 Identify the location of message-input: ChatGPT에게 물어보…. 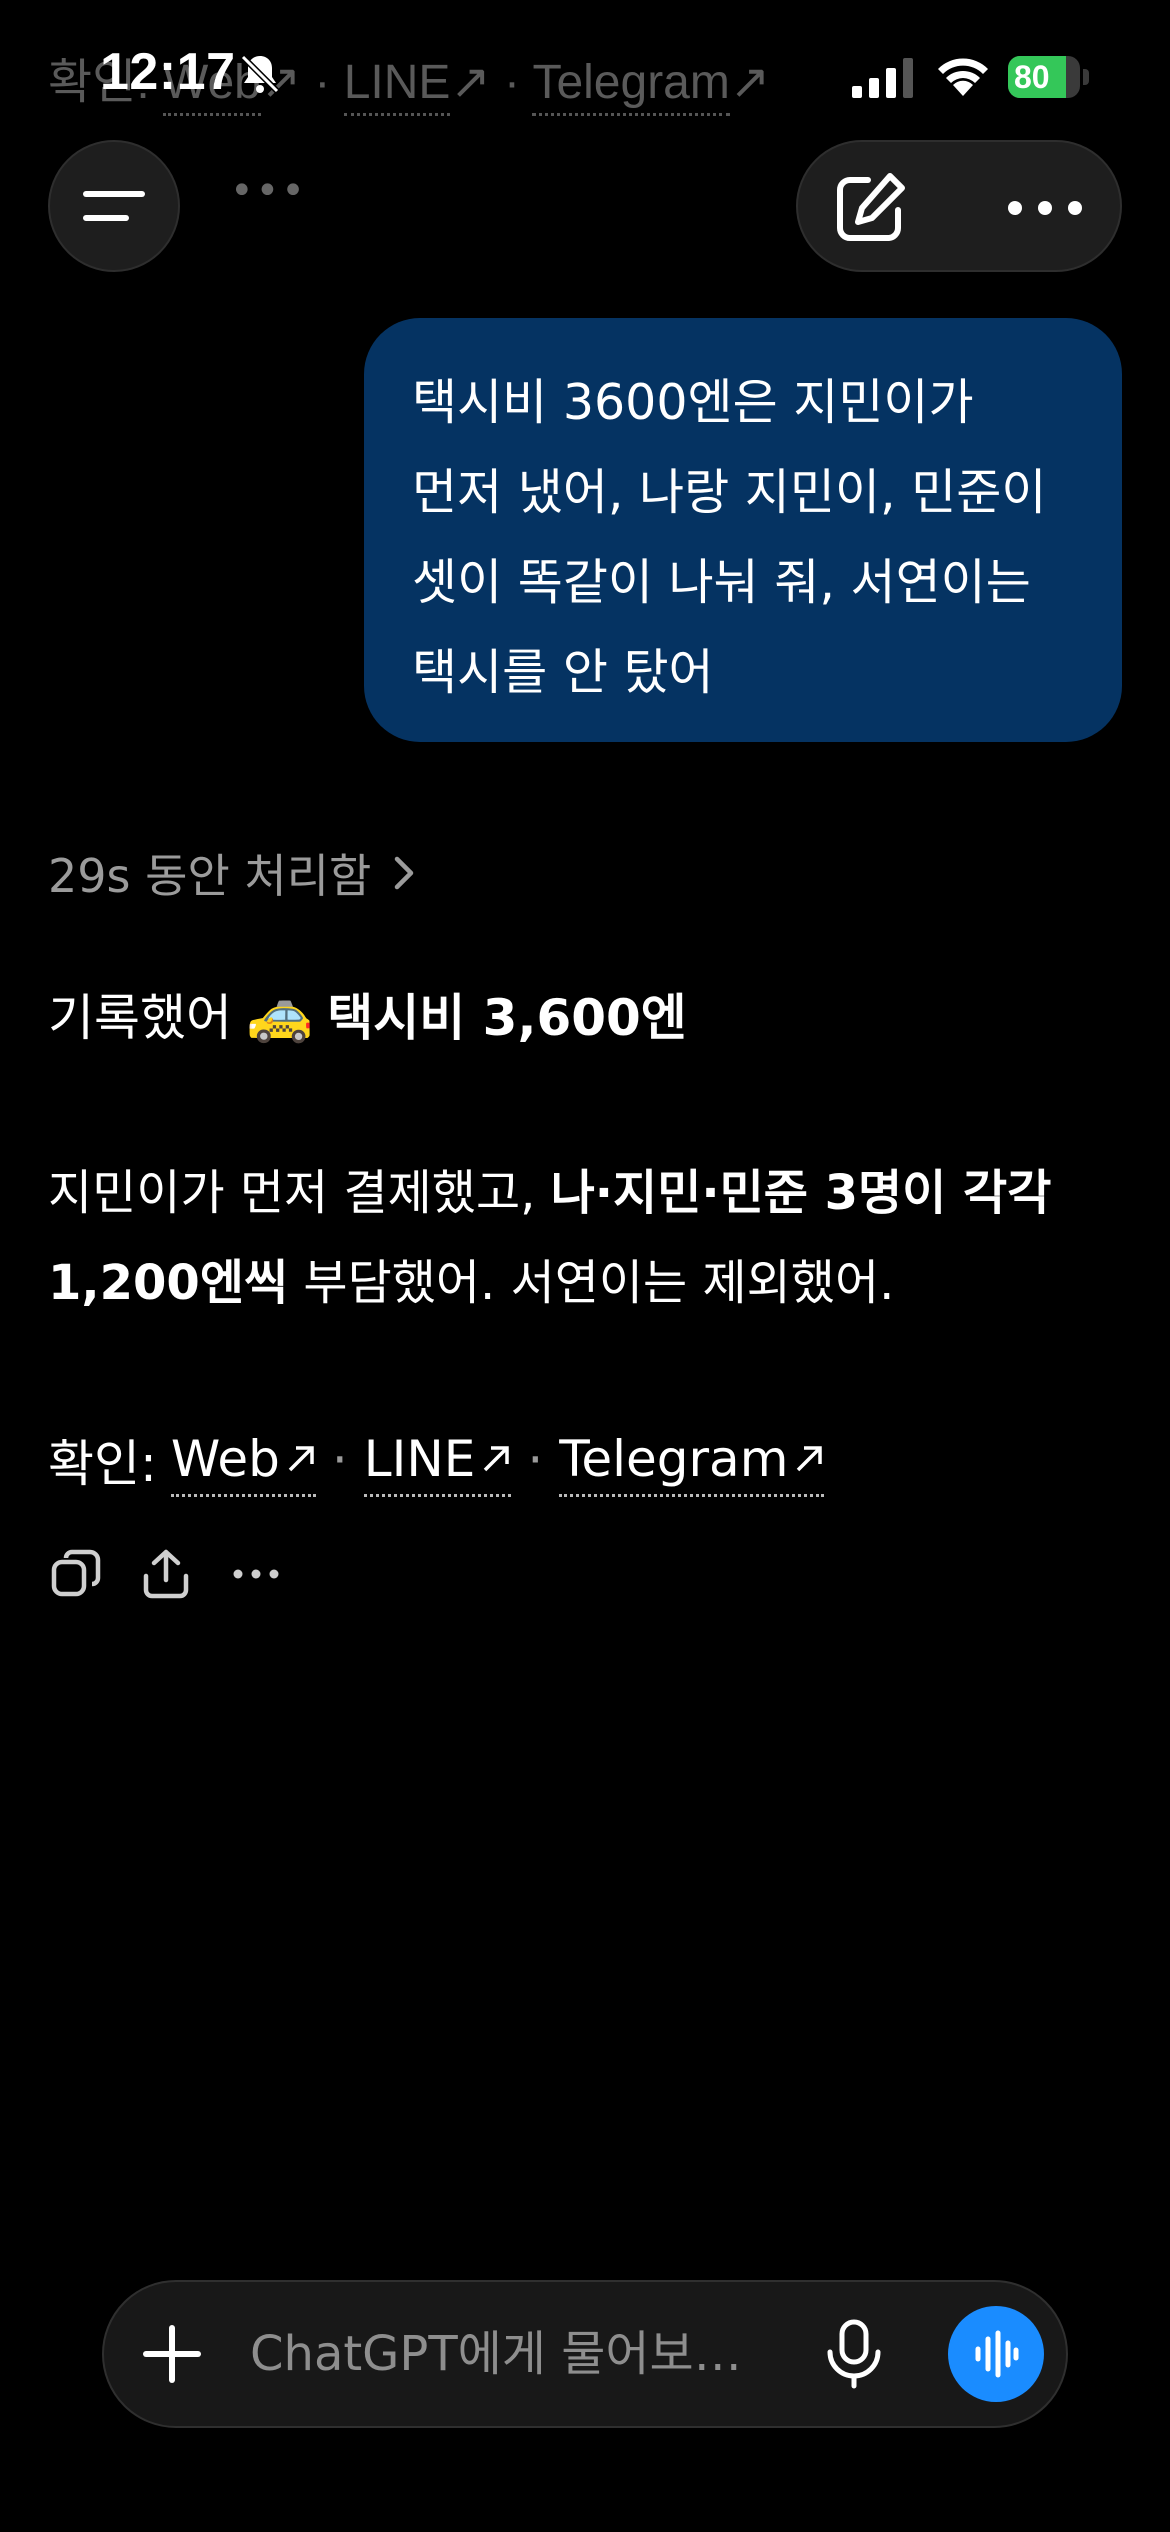
(496, 2354).